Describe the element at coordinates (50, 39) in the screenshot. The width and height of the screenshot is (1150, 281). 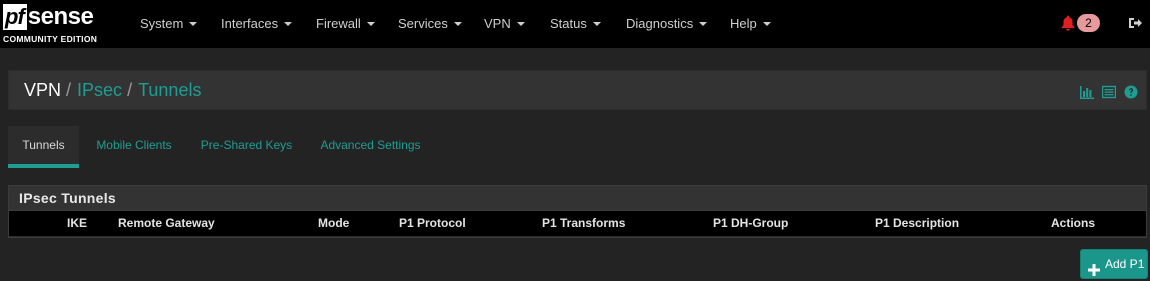
I see `logo-subtitle: COMMUNITY EDITION` at that location.